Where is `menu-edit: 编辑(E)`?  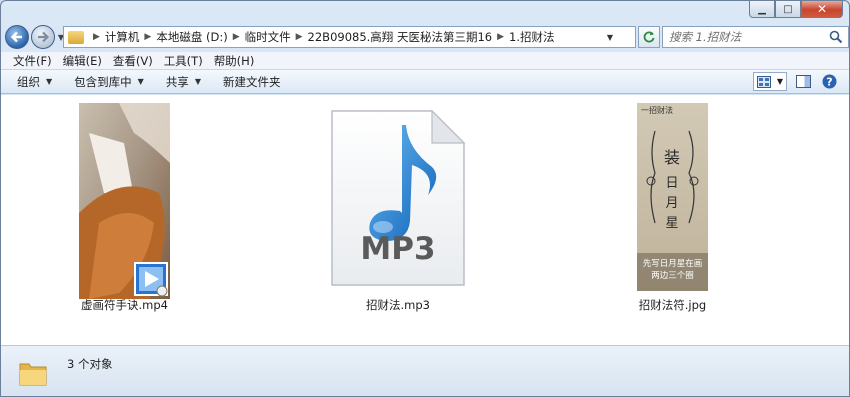
menu-edit: 编辑(E) is located at coordinates (82, 61).